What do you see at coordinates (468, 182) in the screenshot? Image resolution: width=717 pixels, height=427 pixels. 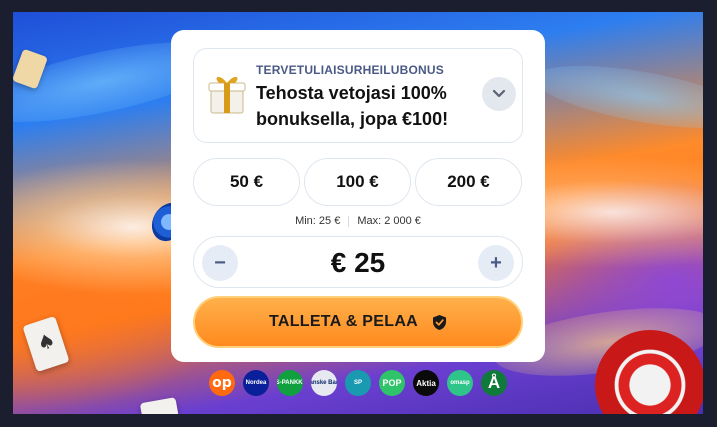 I see `amount-200-button: 200 €` at bounding box center [468, 182].